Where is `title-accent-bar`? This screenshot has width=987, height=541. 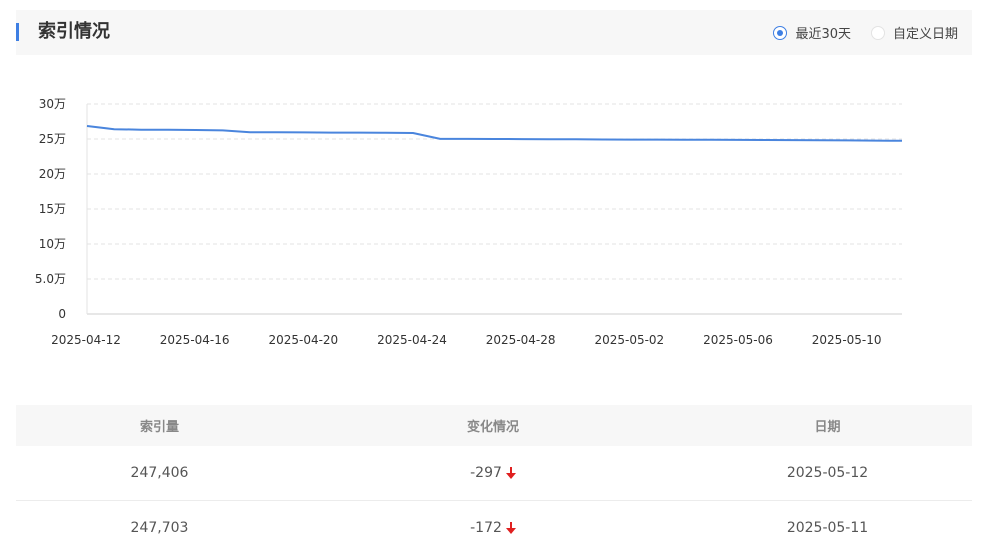
title-accent-bar is located at coordinates (17, 32).